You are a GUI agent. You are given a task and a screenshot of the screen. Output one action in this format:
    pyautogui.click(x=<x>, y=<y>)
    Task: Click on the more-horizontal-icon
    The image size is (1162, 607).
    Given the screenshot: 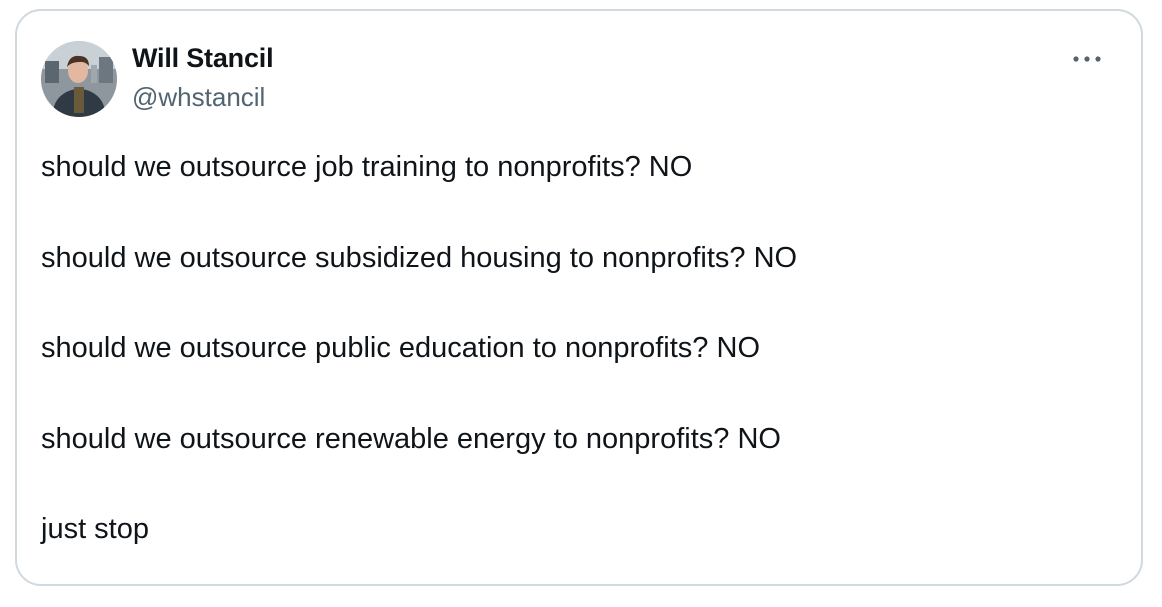 What is the action you would take?
    pyautogui.click(x=1087, y=59)
    